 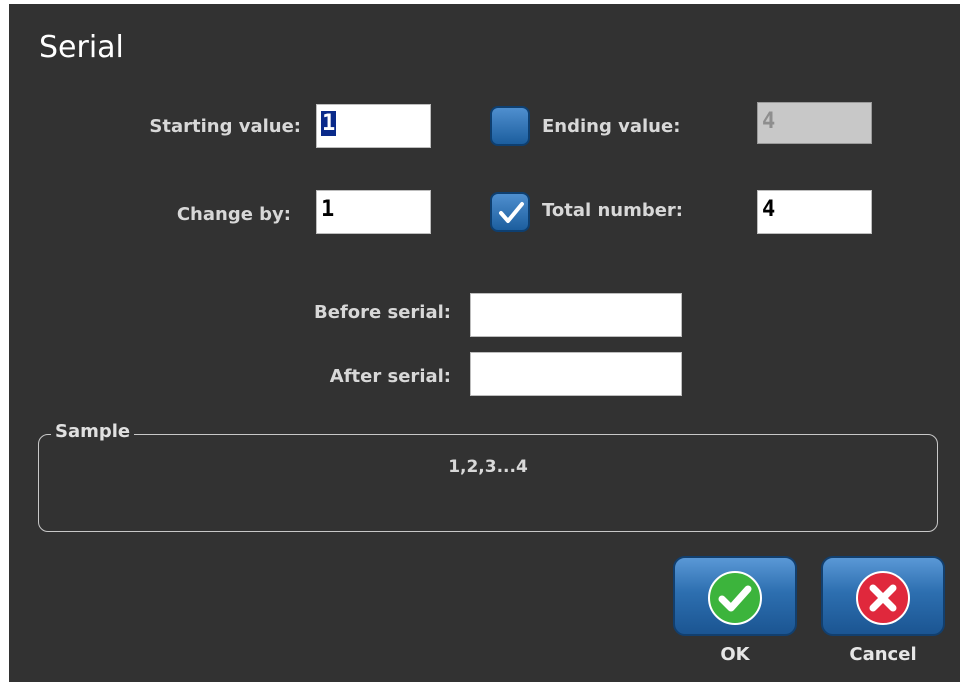 What do you see at coordinates (488, 467) in the screenshot?
I see `sample-text: 1,2,3...4` at bounding box center [488, 467].